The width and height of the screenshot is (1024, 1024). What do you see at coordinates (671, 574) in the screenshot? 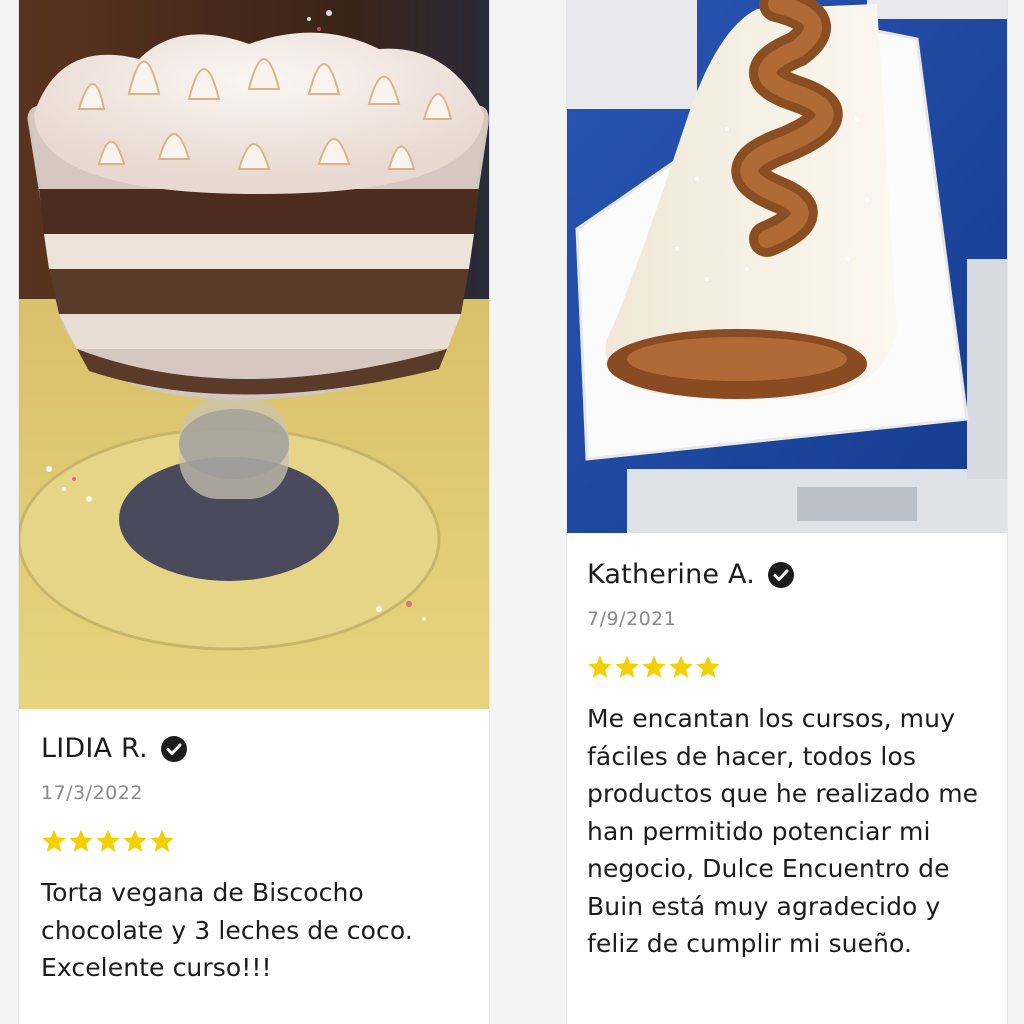
I see `author-name: Katherine A.` at bounding box center [671, 574].